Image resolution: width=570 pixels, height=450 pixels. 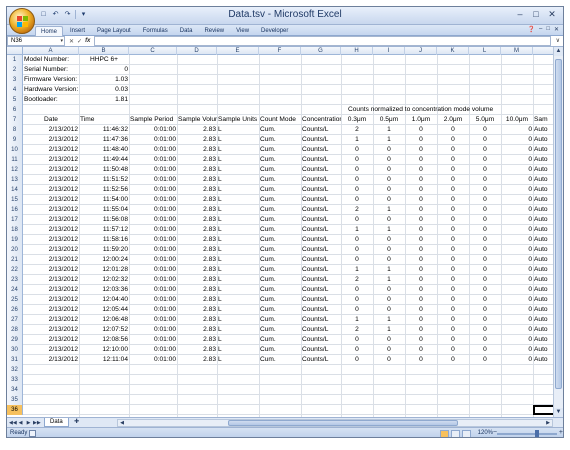 I want to click on scroll-up-icon: ▲, so click(x=558, y=51).